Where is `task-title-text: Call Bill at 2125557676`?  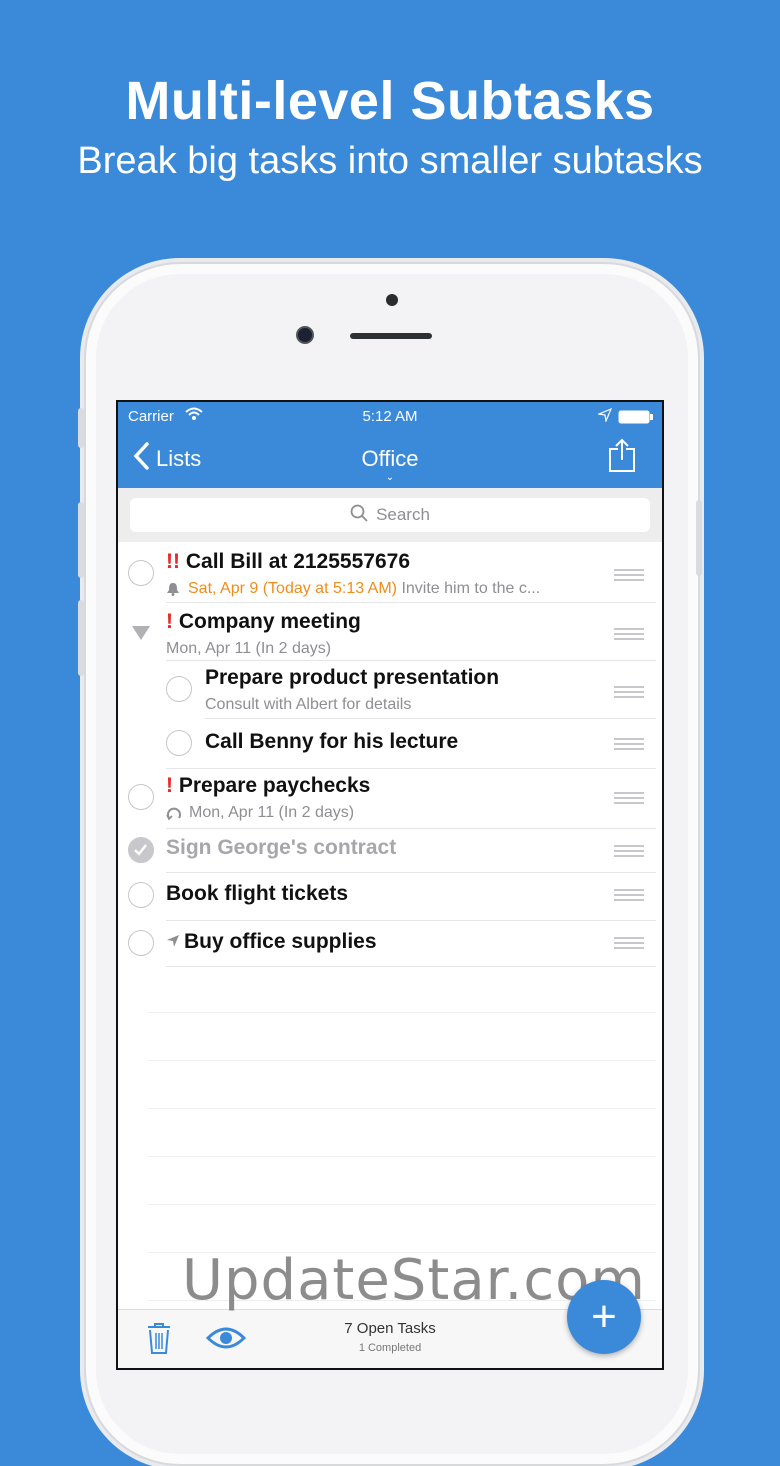 task-title-text: Call Bill at 2125557676 is located at coordinates (297, 561).